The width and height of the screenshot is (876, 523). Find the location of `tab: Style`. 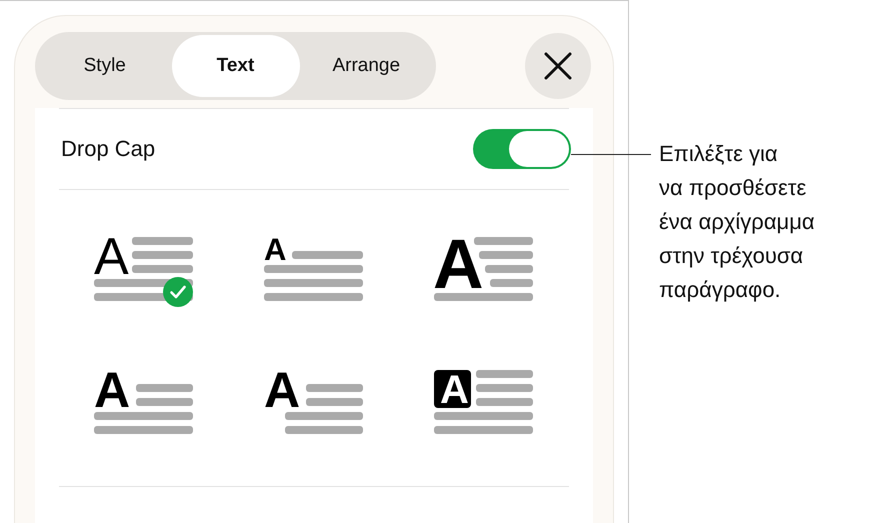

tab: Style is located at coordinates (105, 66).